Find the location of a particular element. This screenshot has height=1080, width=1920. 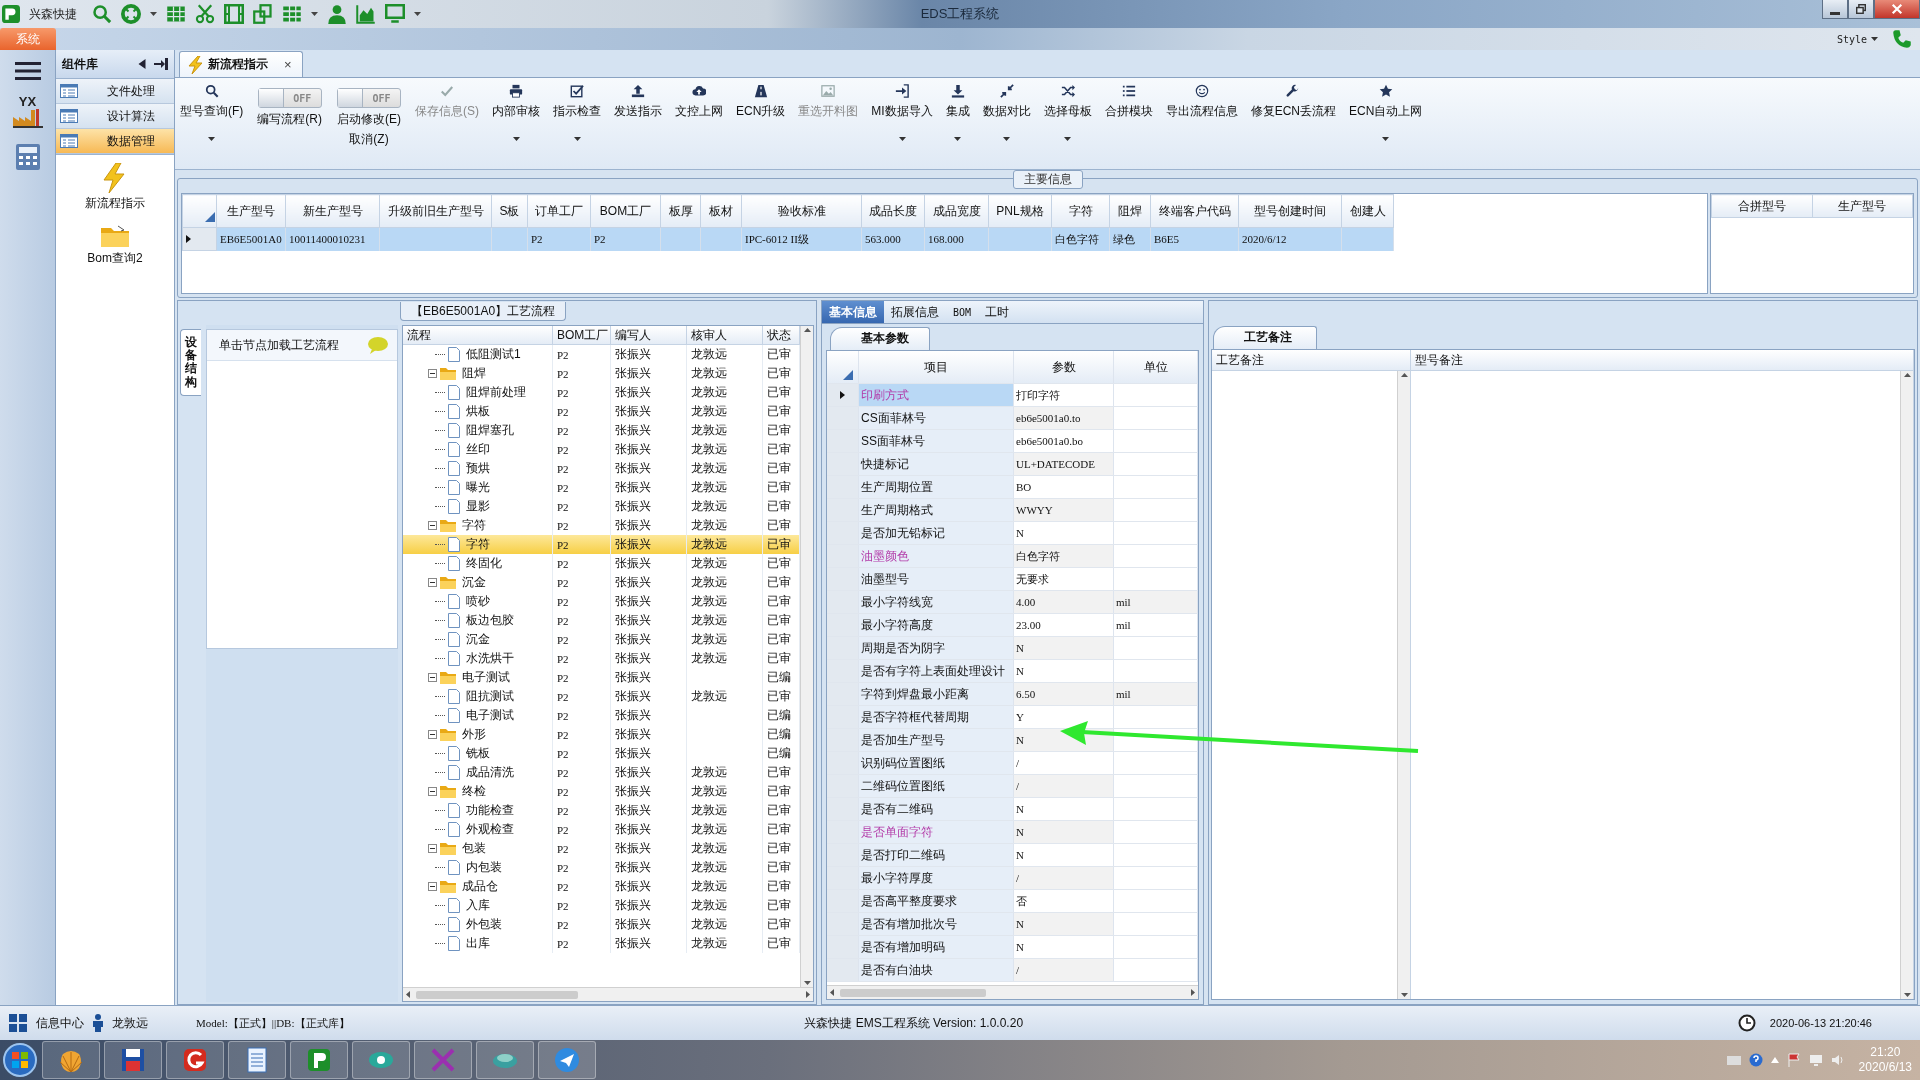

column-header: 订单工厂 is located at coordinates (559, 211).